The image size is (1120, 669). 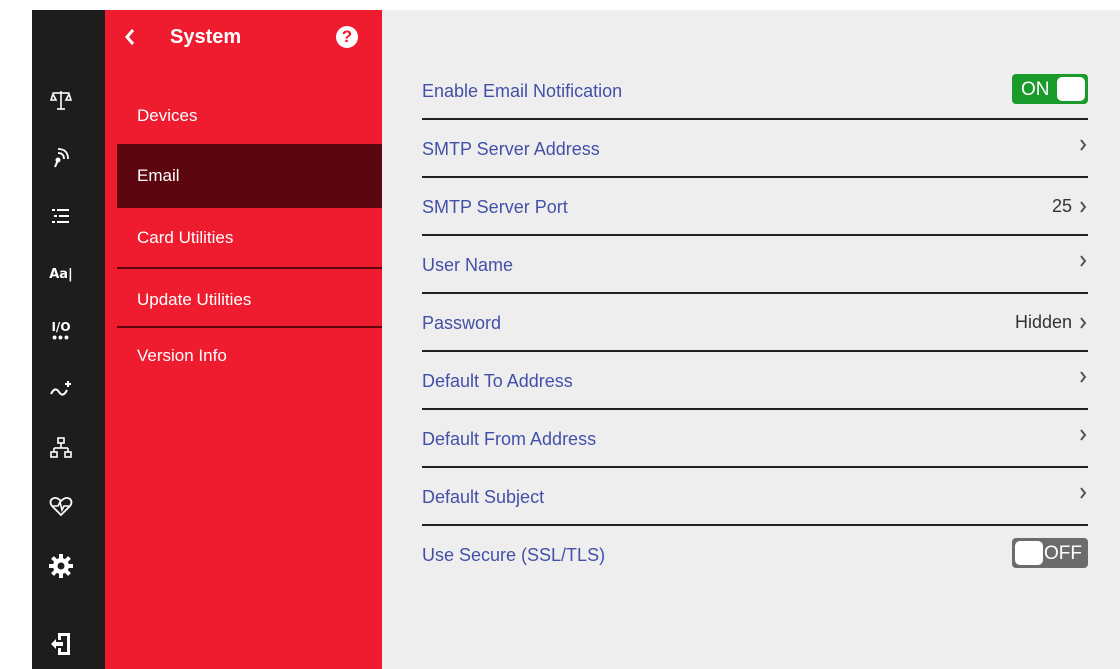 What do you see at coordinates (194, 299) in the screenshot?
I see `menu-item-label: Update Utilities` at bounding box center [194, 299].